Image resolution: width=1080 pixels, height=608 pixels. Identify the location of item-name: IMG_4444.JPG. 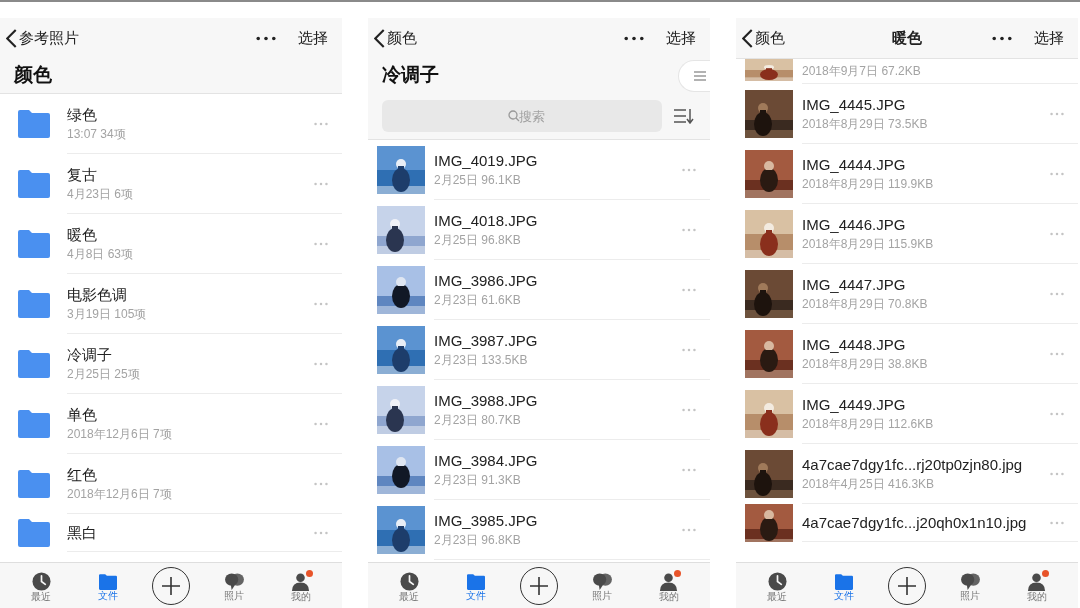
(854, 164).